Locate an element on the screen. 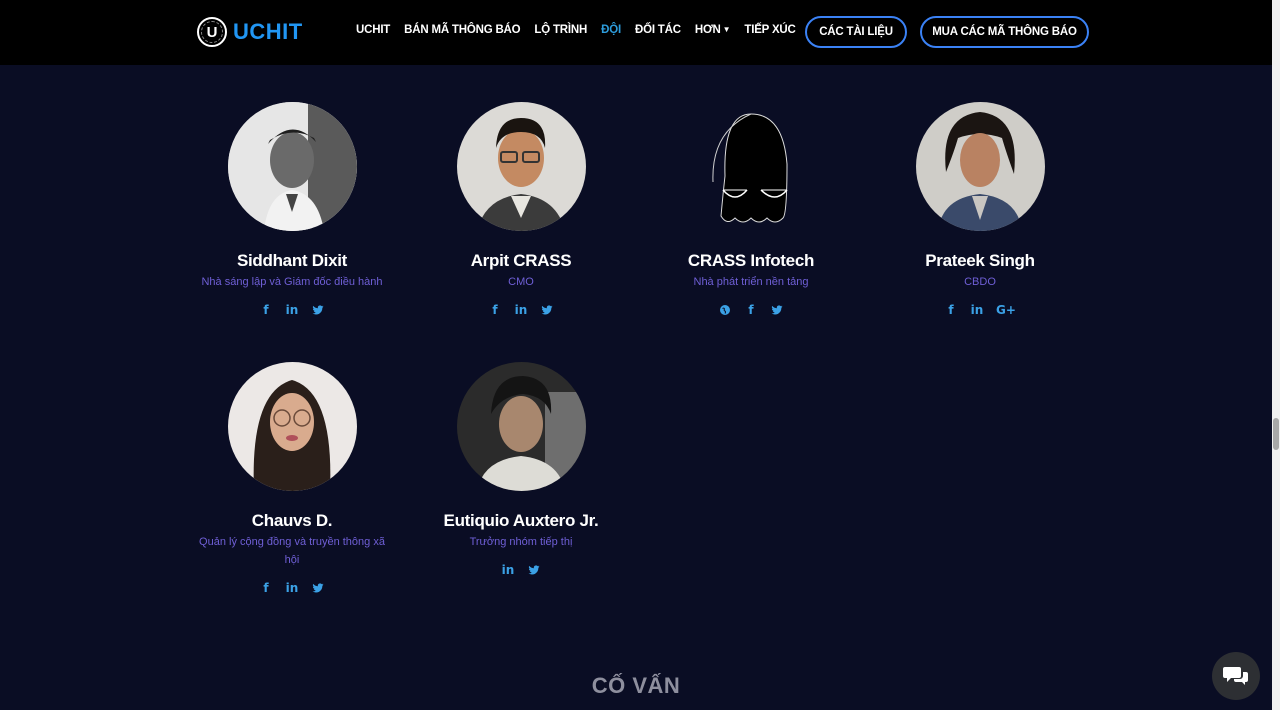 This screenshot has height=710, width=1280. member-name: CRASS Infotech is located at coordinates (751, 260).